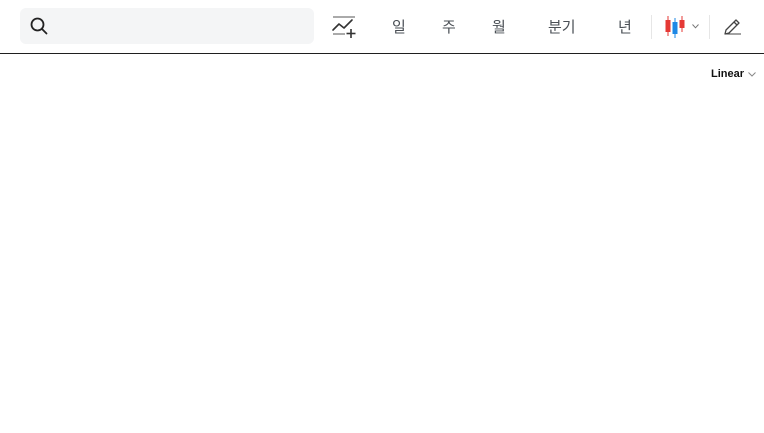  What do you see at coordinates (625, 27) in the screenshot?
I see `period-year-button: 년` at bounding box center [625, 27].